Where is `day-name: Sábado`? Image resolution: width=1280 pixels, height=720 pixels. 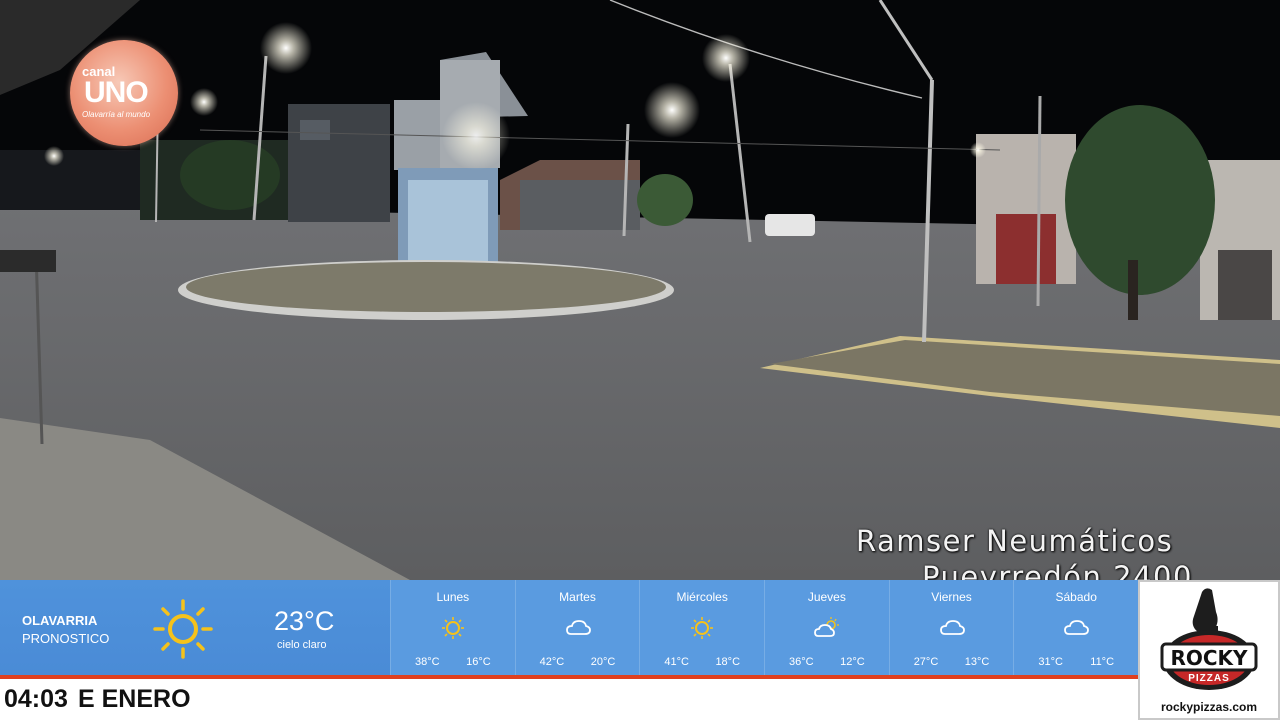
day-name: Sábado is located at coordinates (1076, 597).